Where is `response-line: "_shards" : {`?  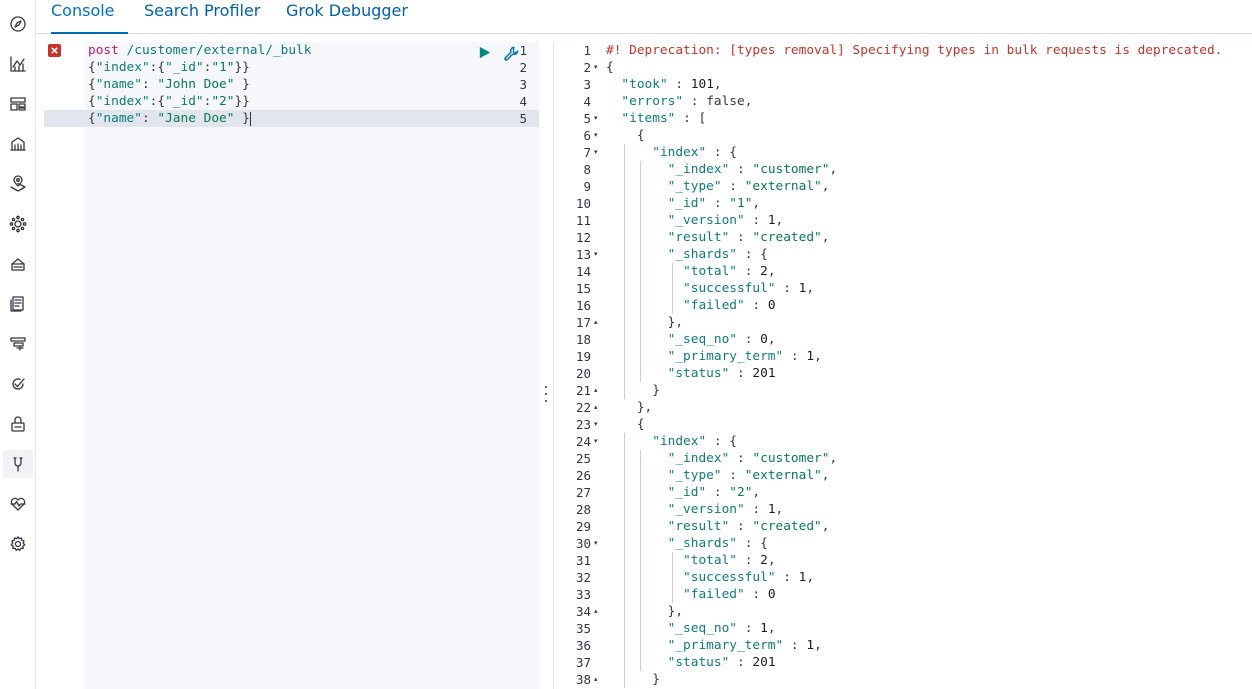 response-line: "_shards" : { is located at coordinates (717, 543).